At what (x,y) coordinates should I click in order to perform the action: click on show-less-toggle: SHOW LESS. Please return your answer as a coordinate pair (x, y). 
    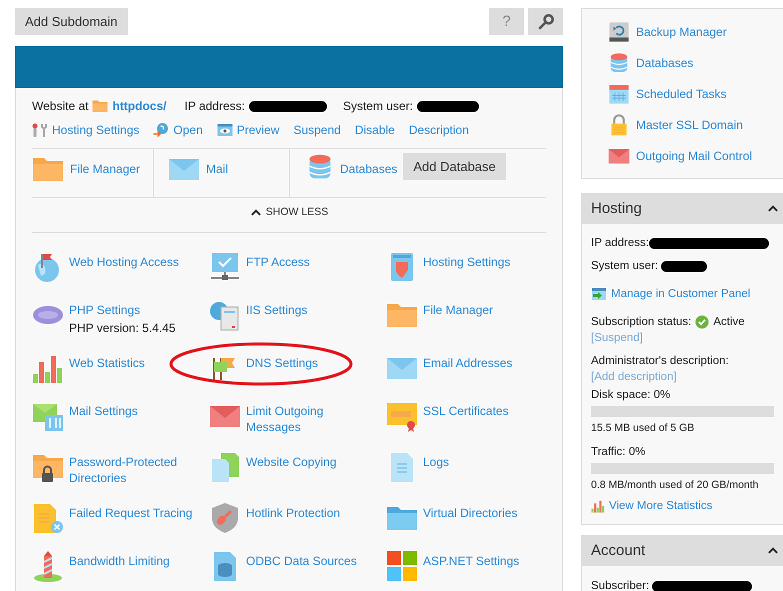
    Looking at the image, I should click on (289, 213).